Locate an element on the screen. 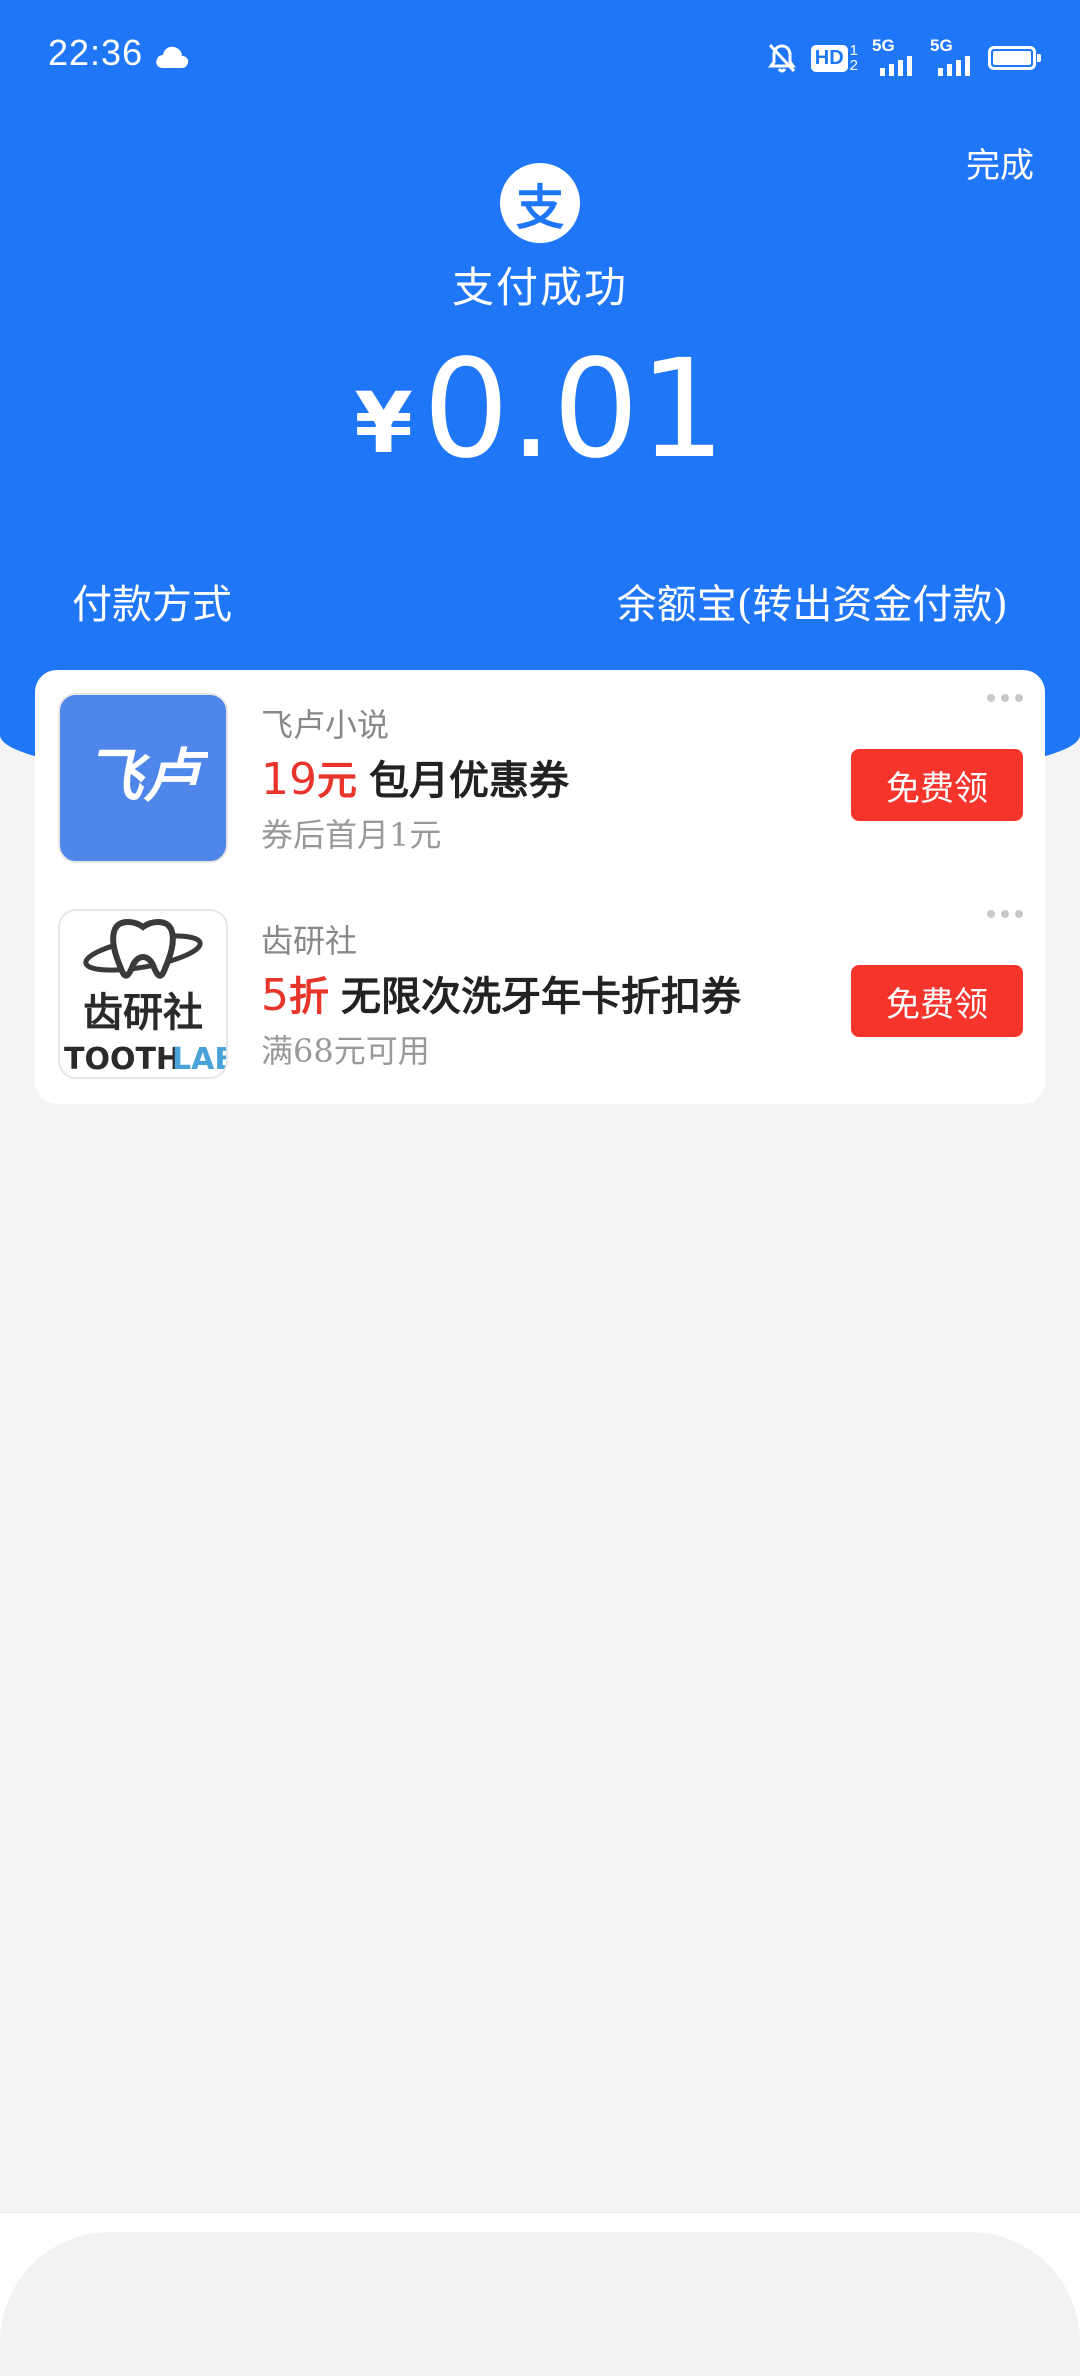 The height and width of the screenshot is (2376, 1080). currency-symbol: ¥ is located at coordinates (383, 423).